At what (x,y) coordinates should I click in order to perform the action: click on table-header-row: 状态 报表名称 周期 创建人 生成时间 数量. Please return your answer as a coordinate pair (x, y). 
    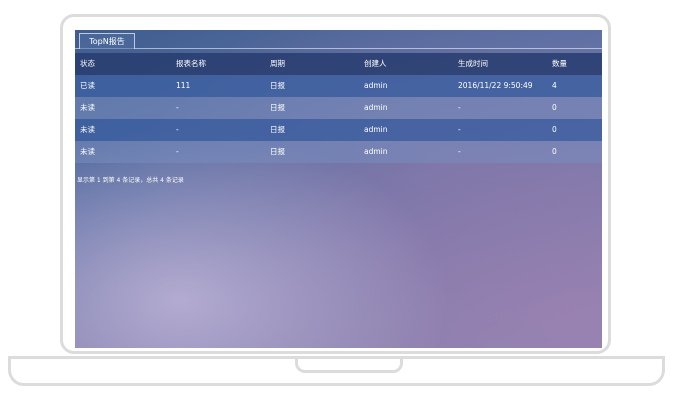
    Looking at the image, I should click on (338, 64).